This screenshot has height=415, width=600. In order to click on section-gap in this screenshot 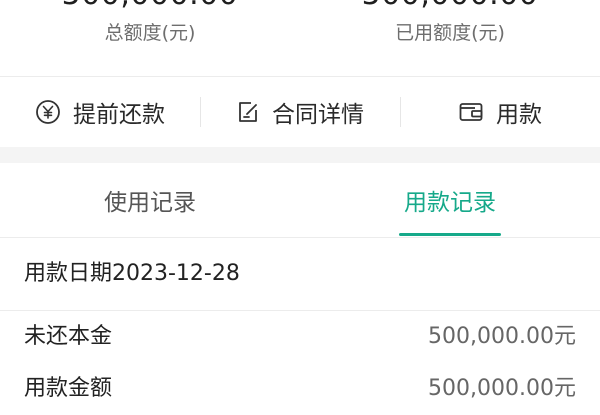, I will do `click(300, 155)`.